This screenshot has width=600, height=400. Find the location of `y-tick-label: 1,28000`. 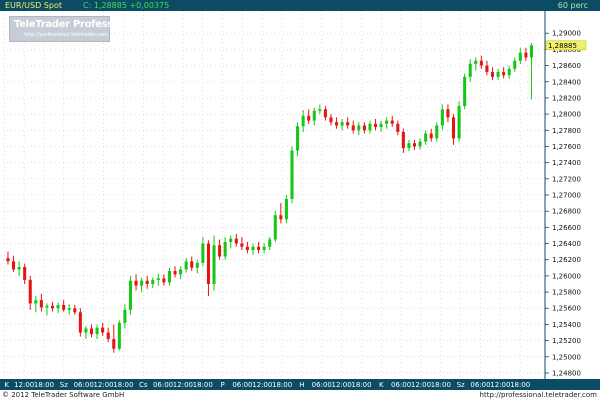

y-tick-label: 1,28000 is located at coordinates (566, 115).